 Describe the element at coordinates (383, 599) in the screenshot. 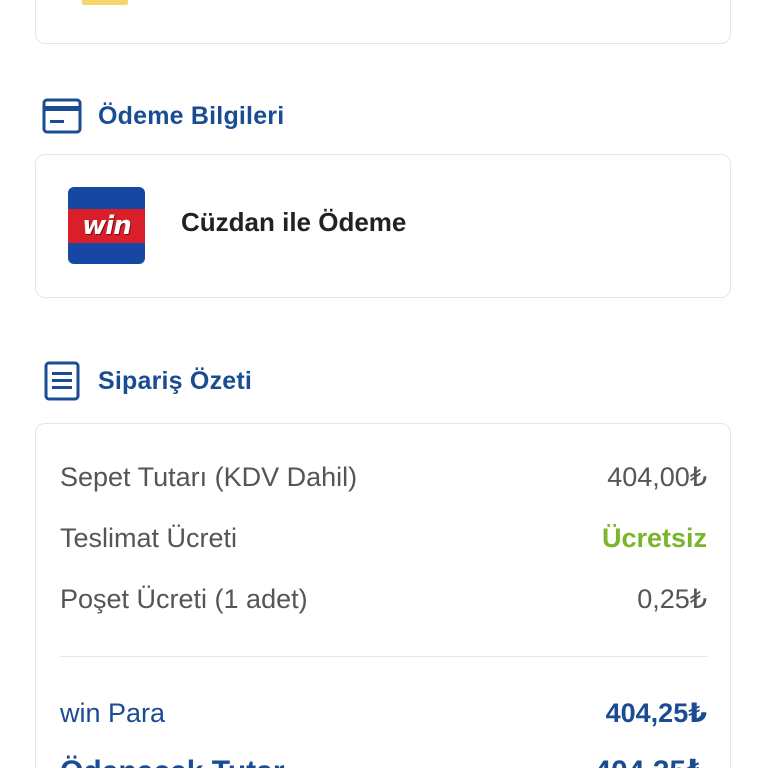

I see `summary-row-bag-fee: Poşet Ücreti (1 adet) 0,25₺` at that location.